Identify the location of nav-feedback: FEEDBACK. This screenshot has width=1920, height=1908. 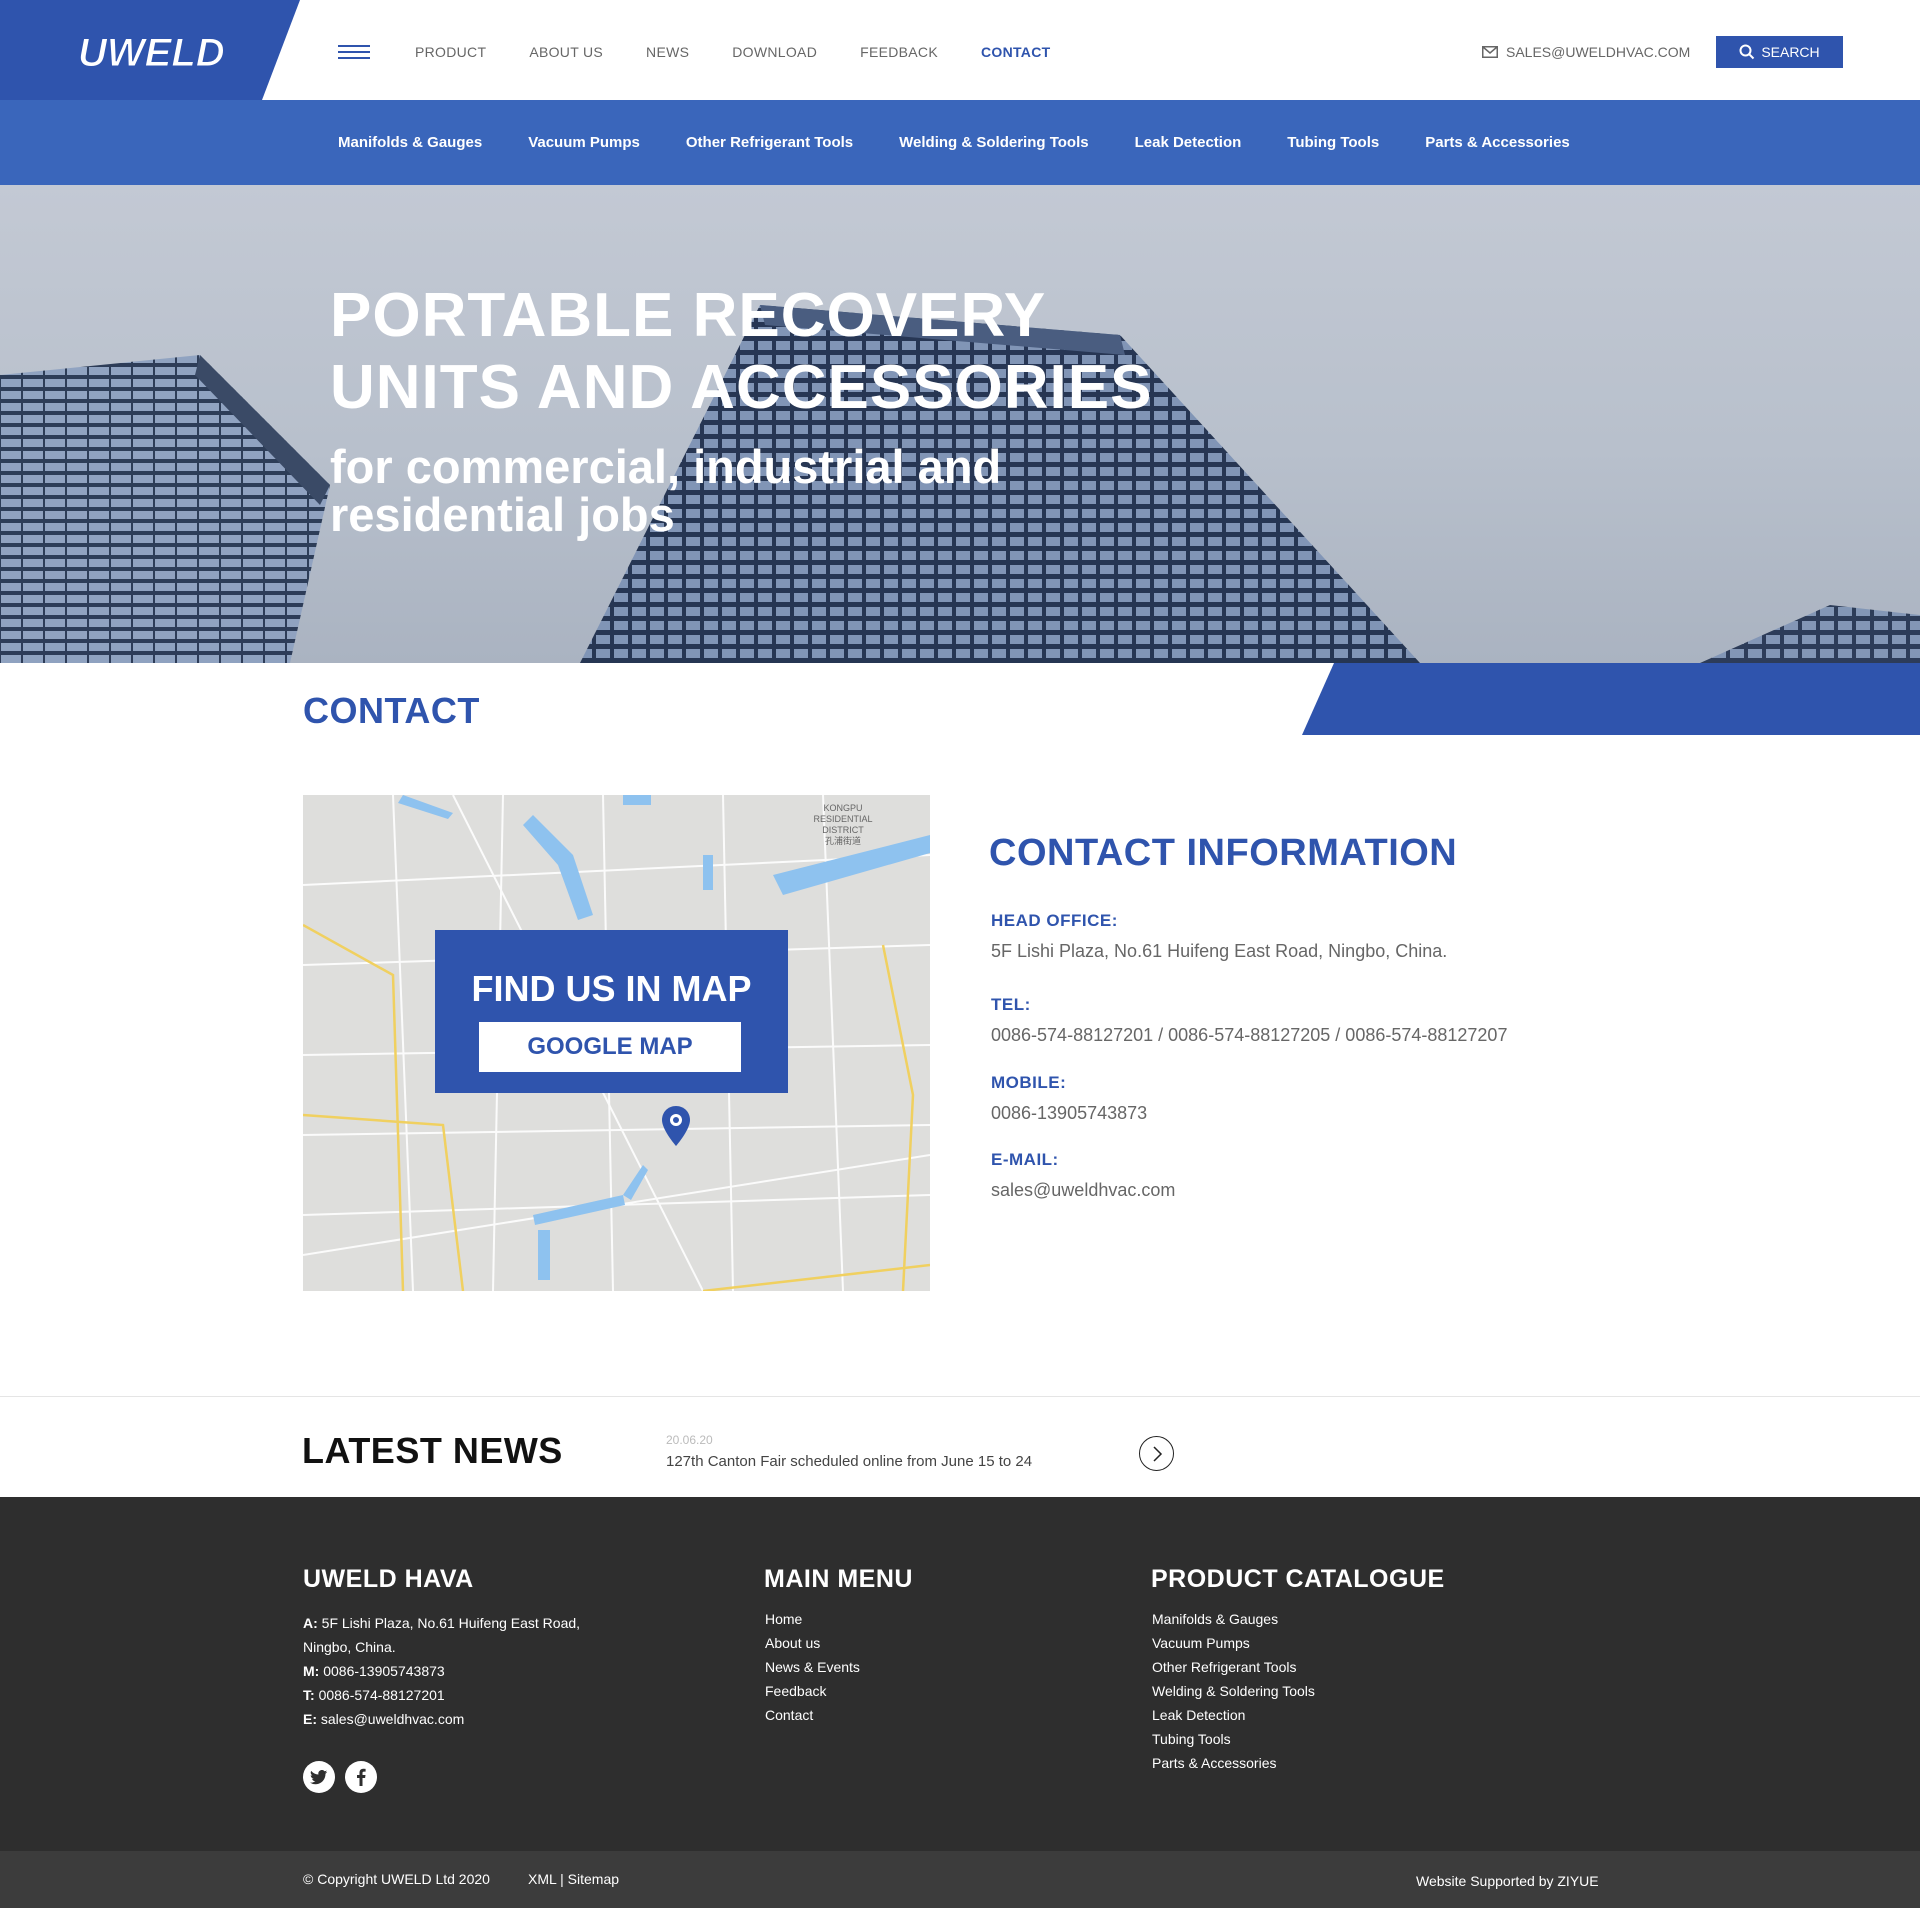
(899, 52).